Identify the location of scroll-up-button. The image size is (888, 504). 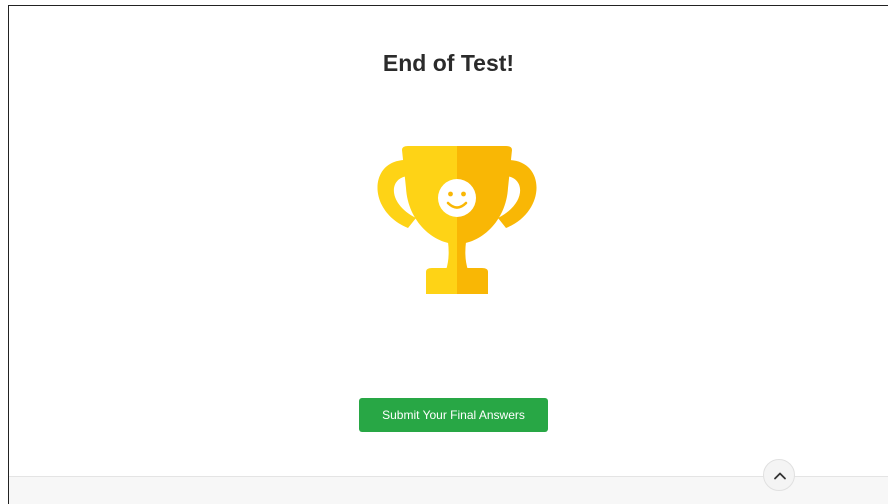
(779, 475).